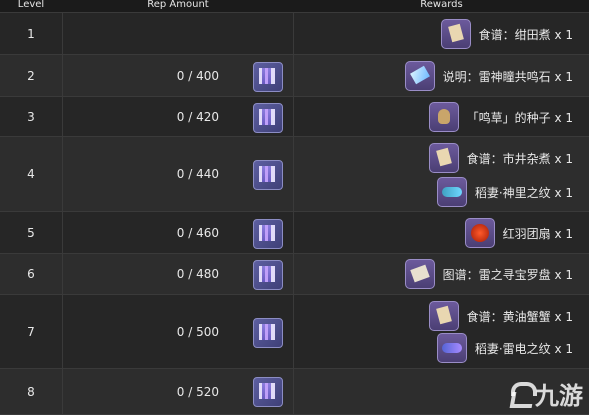  Describe the element at coordinates (419, 274) in the screenshot. I see `blueprint-icon` at that location.